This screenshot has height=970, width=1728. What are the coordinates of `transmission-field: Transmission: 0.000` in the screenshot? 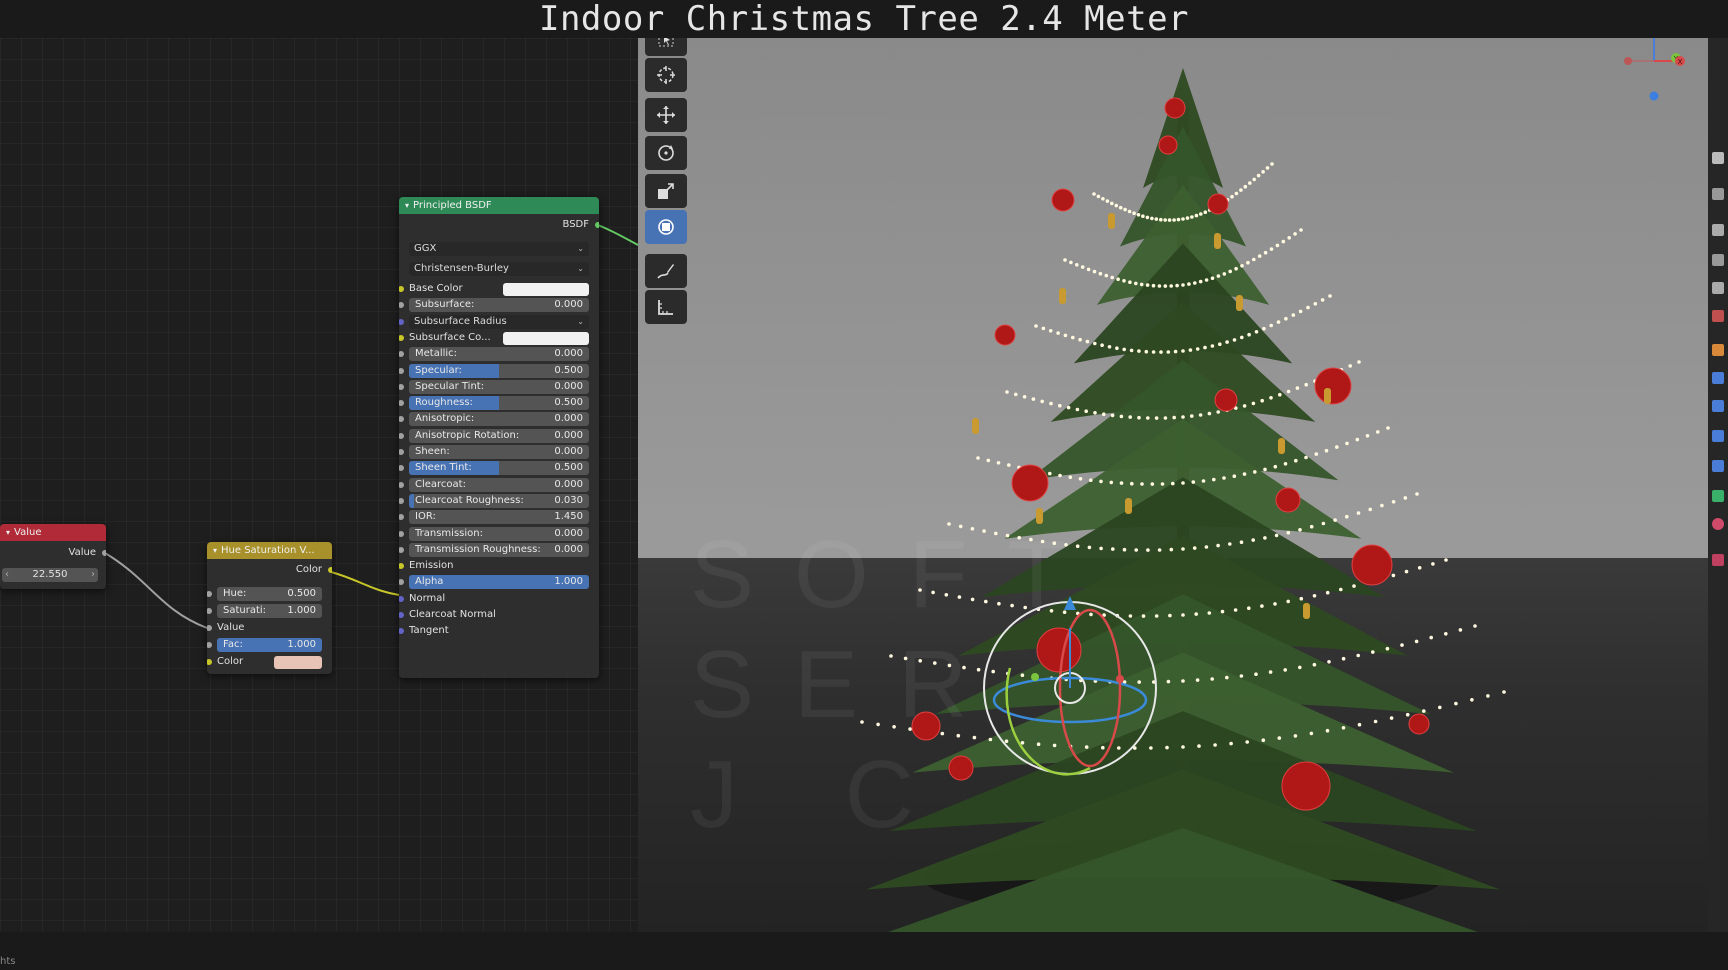 It's located at (499, 534).